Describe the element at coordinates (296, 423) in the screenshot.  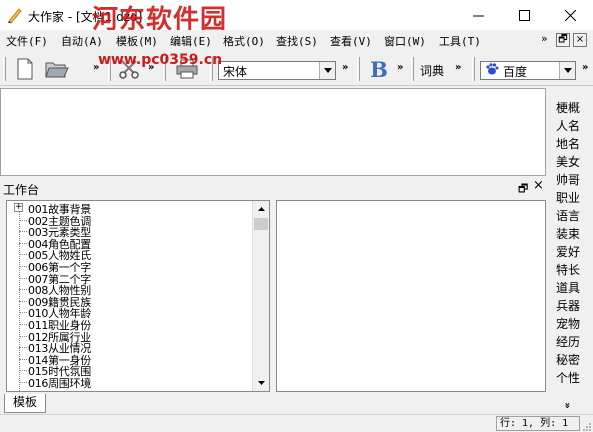
I see `status-bar: 行: 1, 列: 1` at that location.